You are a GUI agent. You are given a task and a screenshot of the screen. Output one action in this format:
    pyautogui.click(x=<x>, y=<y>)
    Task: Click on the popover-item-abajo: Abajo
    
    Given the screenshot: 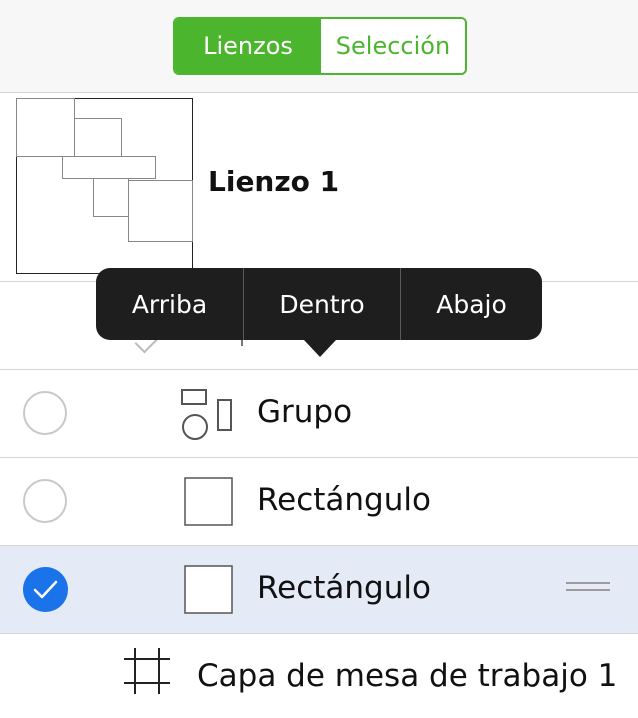 What is the action you would take?
    pyautogui.click(x=471, y=304)
    